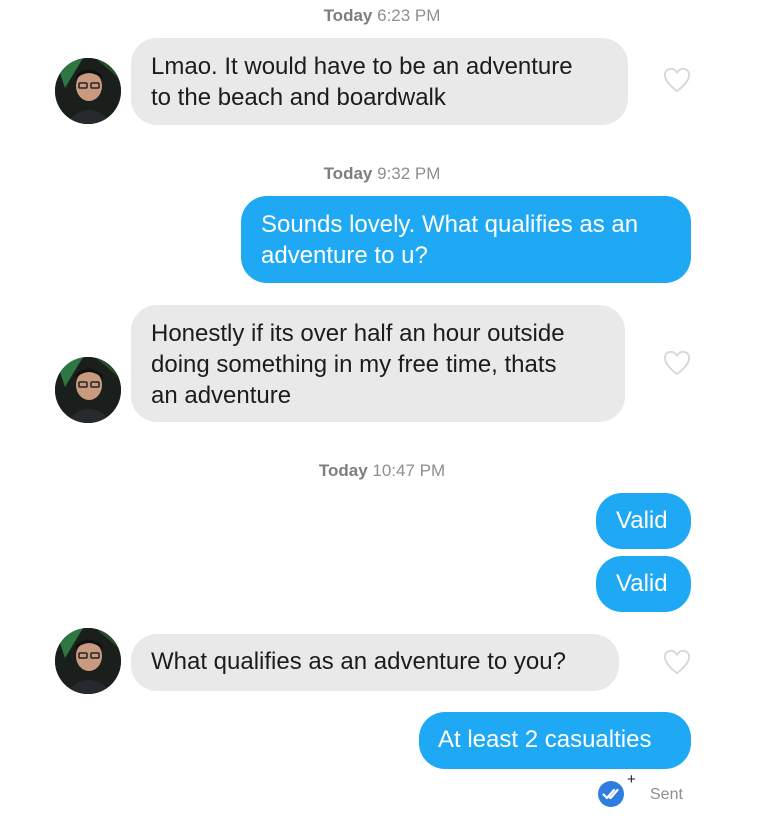  What do you see at coordinates (354, 364) in the screenshot?
I see `message-text: doing something in my free time, thats` at bounding box center [354, 364].